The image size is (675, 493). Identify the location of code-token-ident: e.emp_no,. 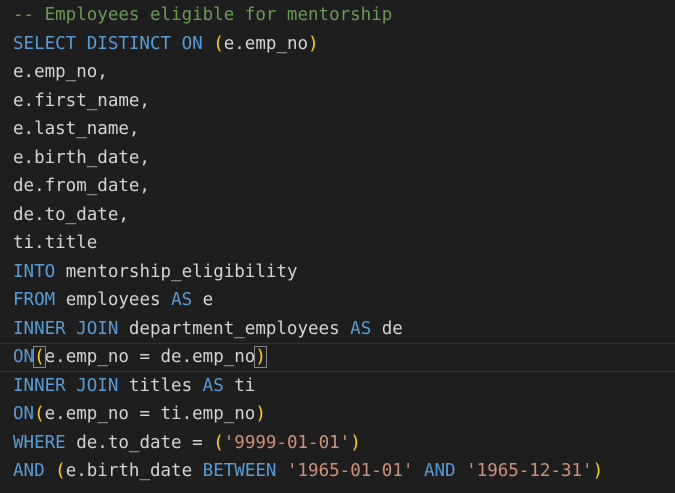
(60, 72).